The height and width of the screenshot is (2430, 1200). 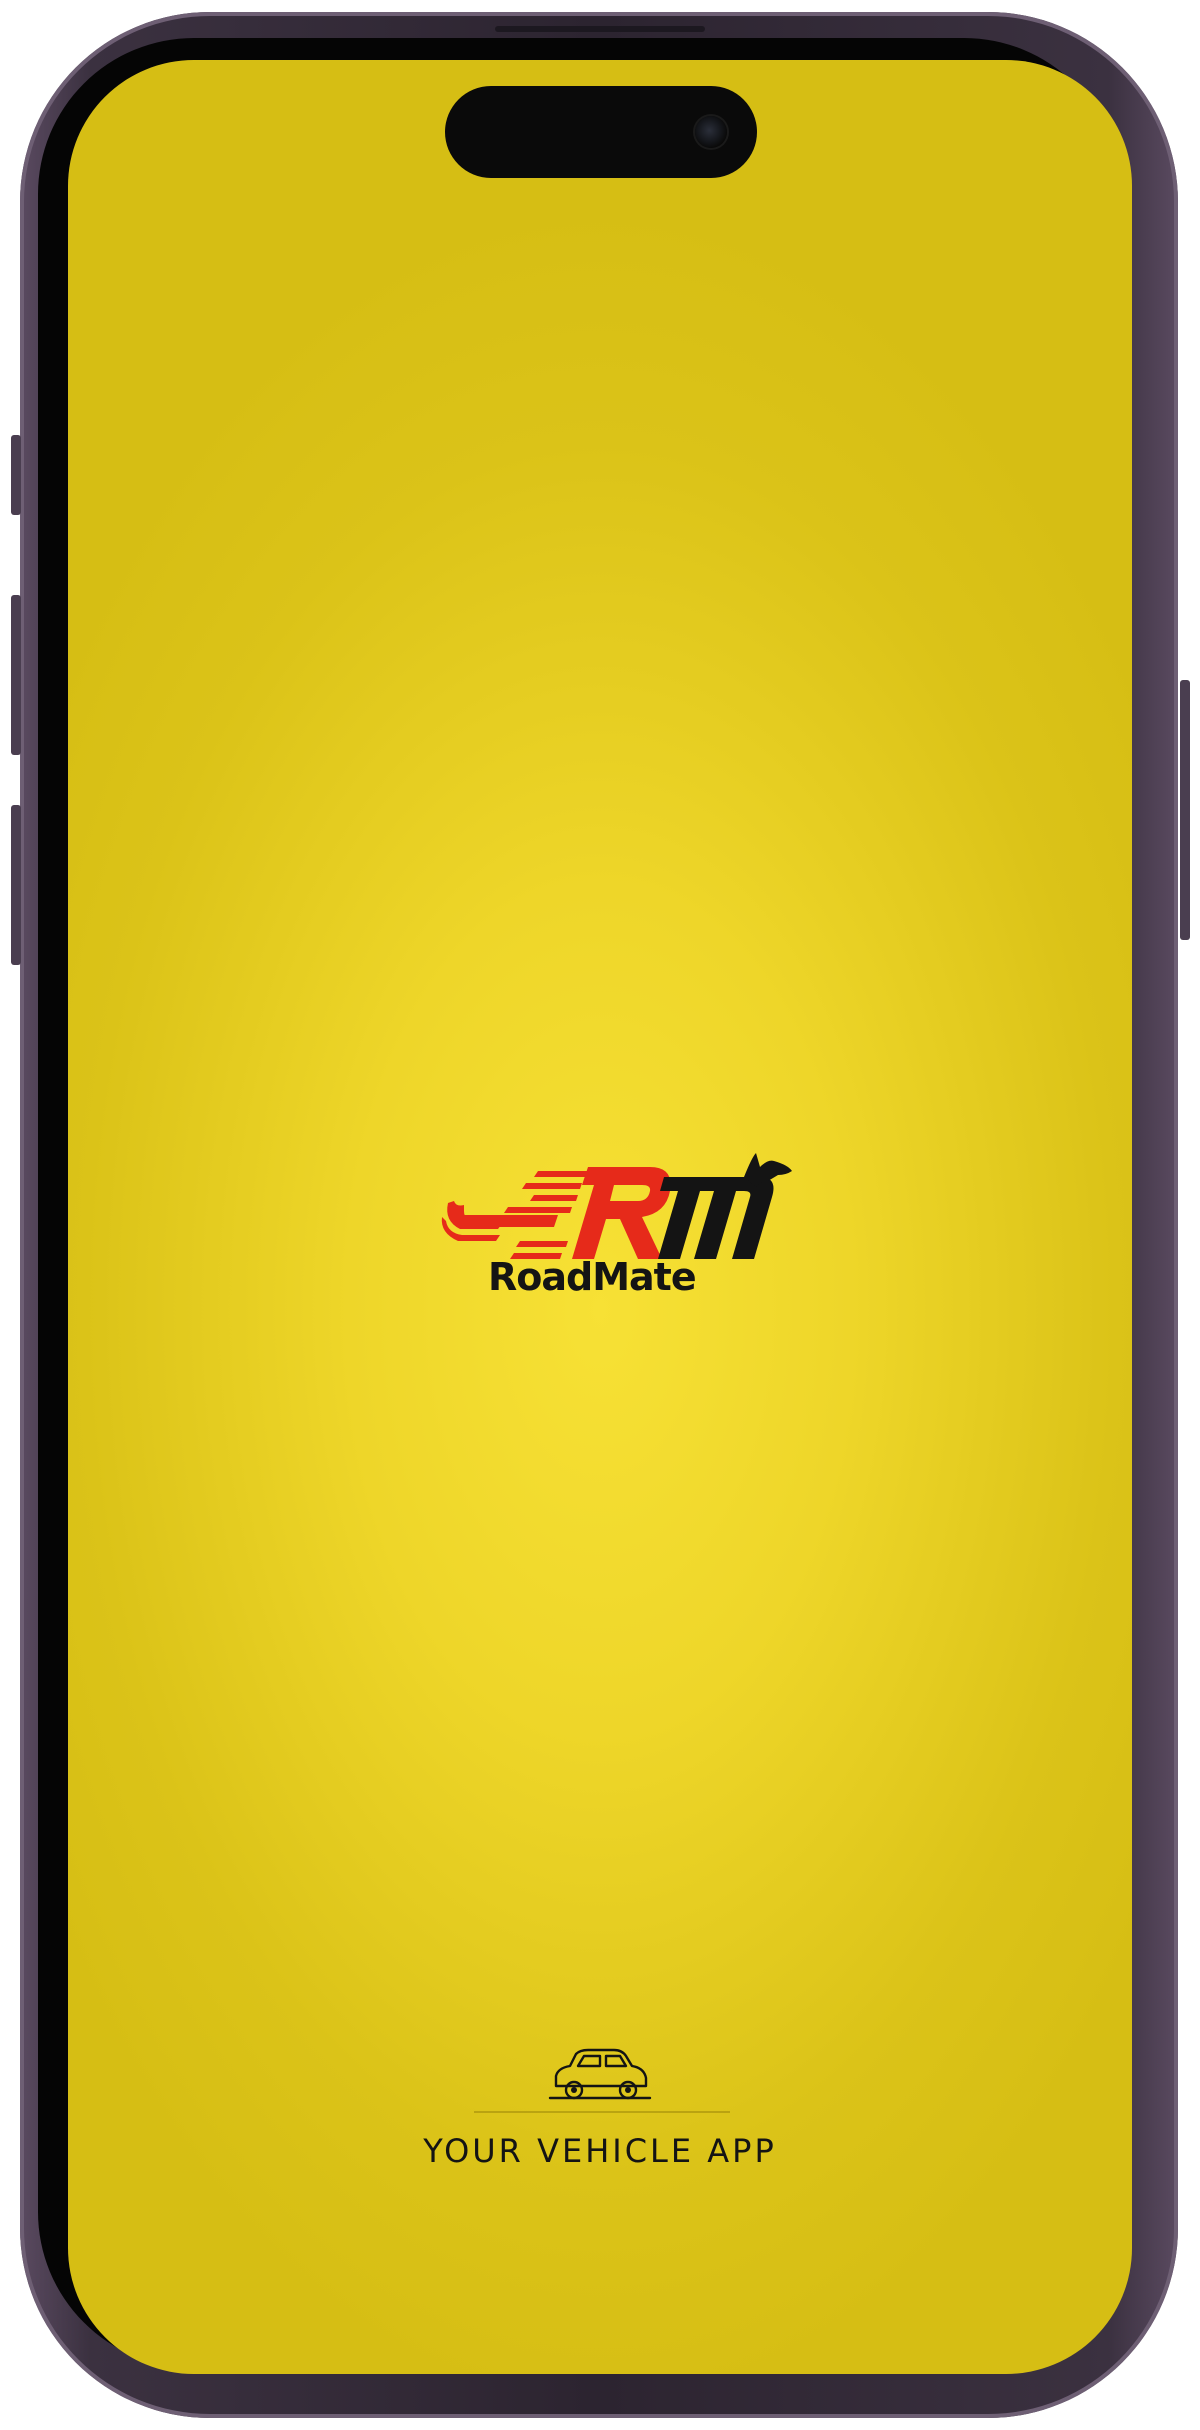 What do you see at coordinates (711, 132) in the screenshot?
I see `camera-icon` at bounding box center [711, 132].